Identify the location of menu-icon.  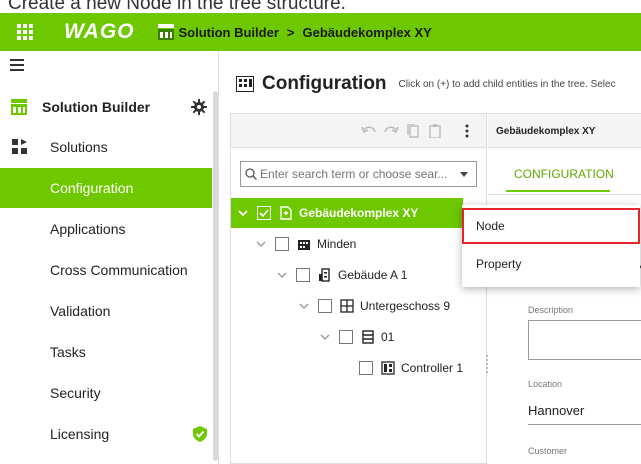
(17, 66).